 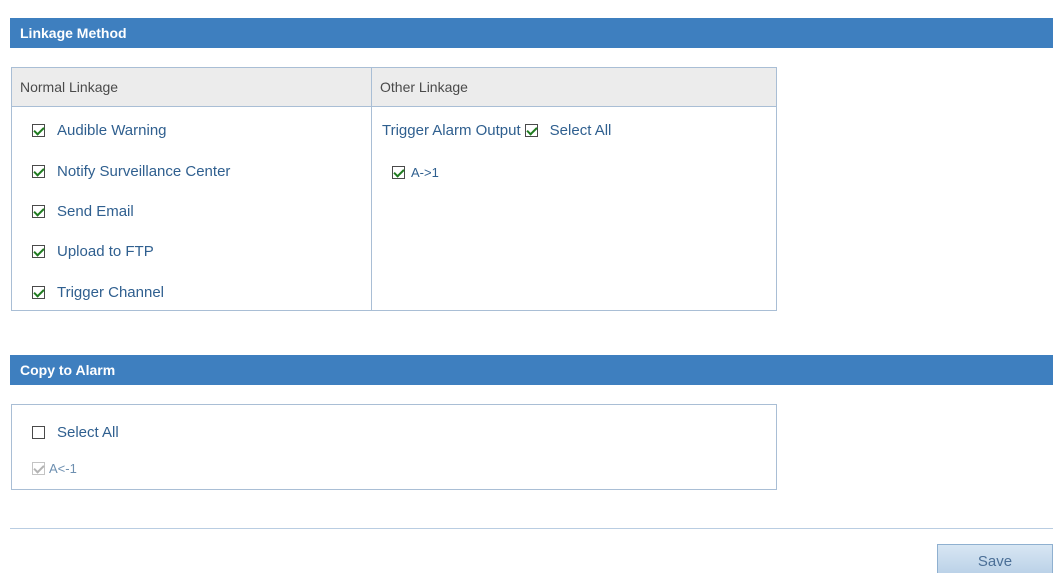 I want to click on alarm-output-a1-label: A->1, so click(x=425, y=172).